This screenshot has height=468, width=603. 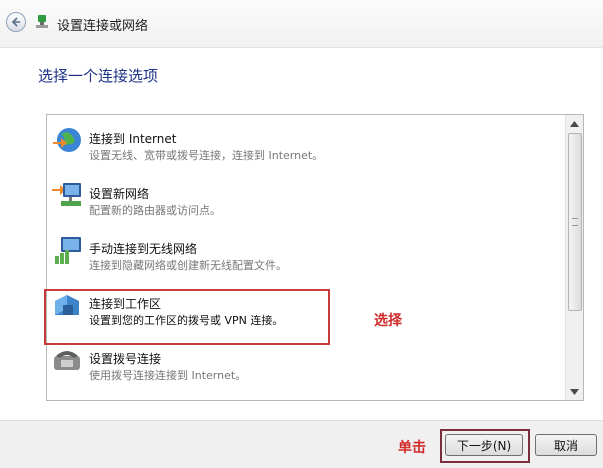 What do you see at coordinates (119, 194) in the screenshot?
I see `option-title: 设置新网络` at bounding box center [119, 194].